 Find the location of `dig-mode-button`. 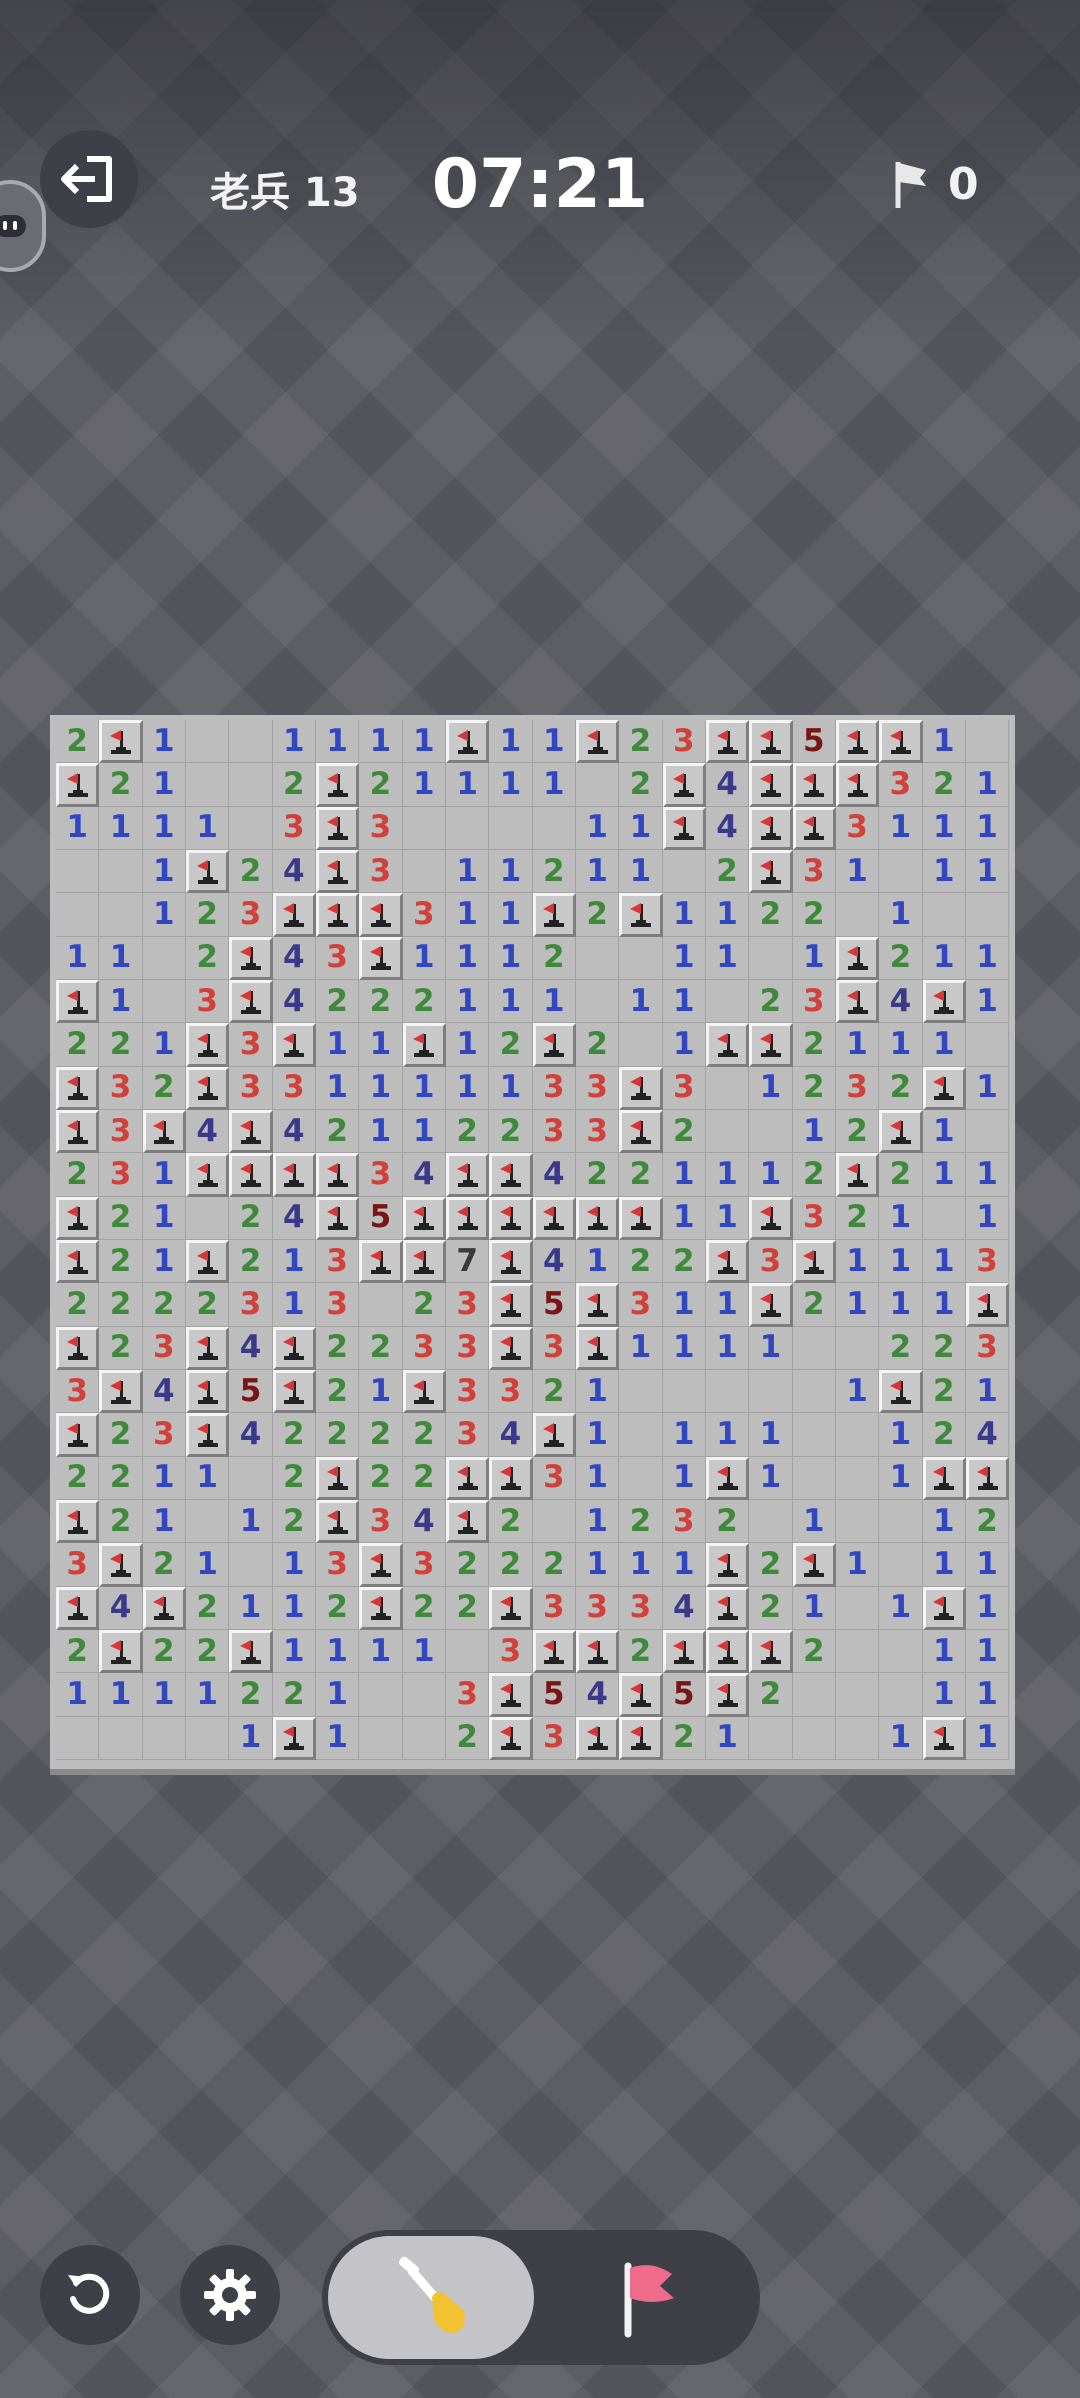

dig-mode-button is located at coordinates (431, 2297).